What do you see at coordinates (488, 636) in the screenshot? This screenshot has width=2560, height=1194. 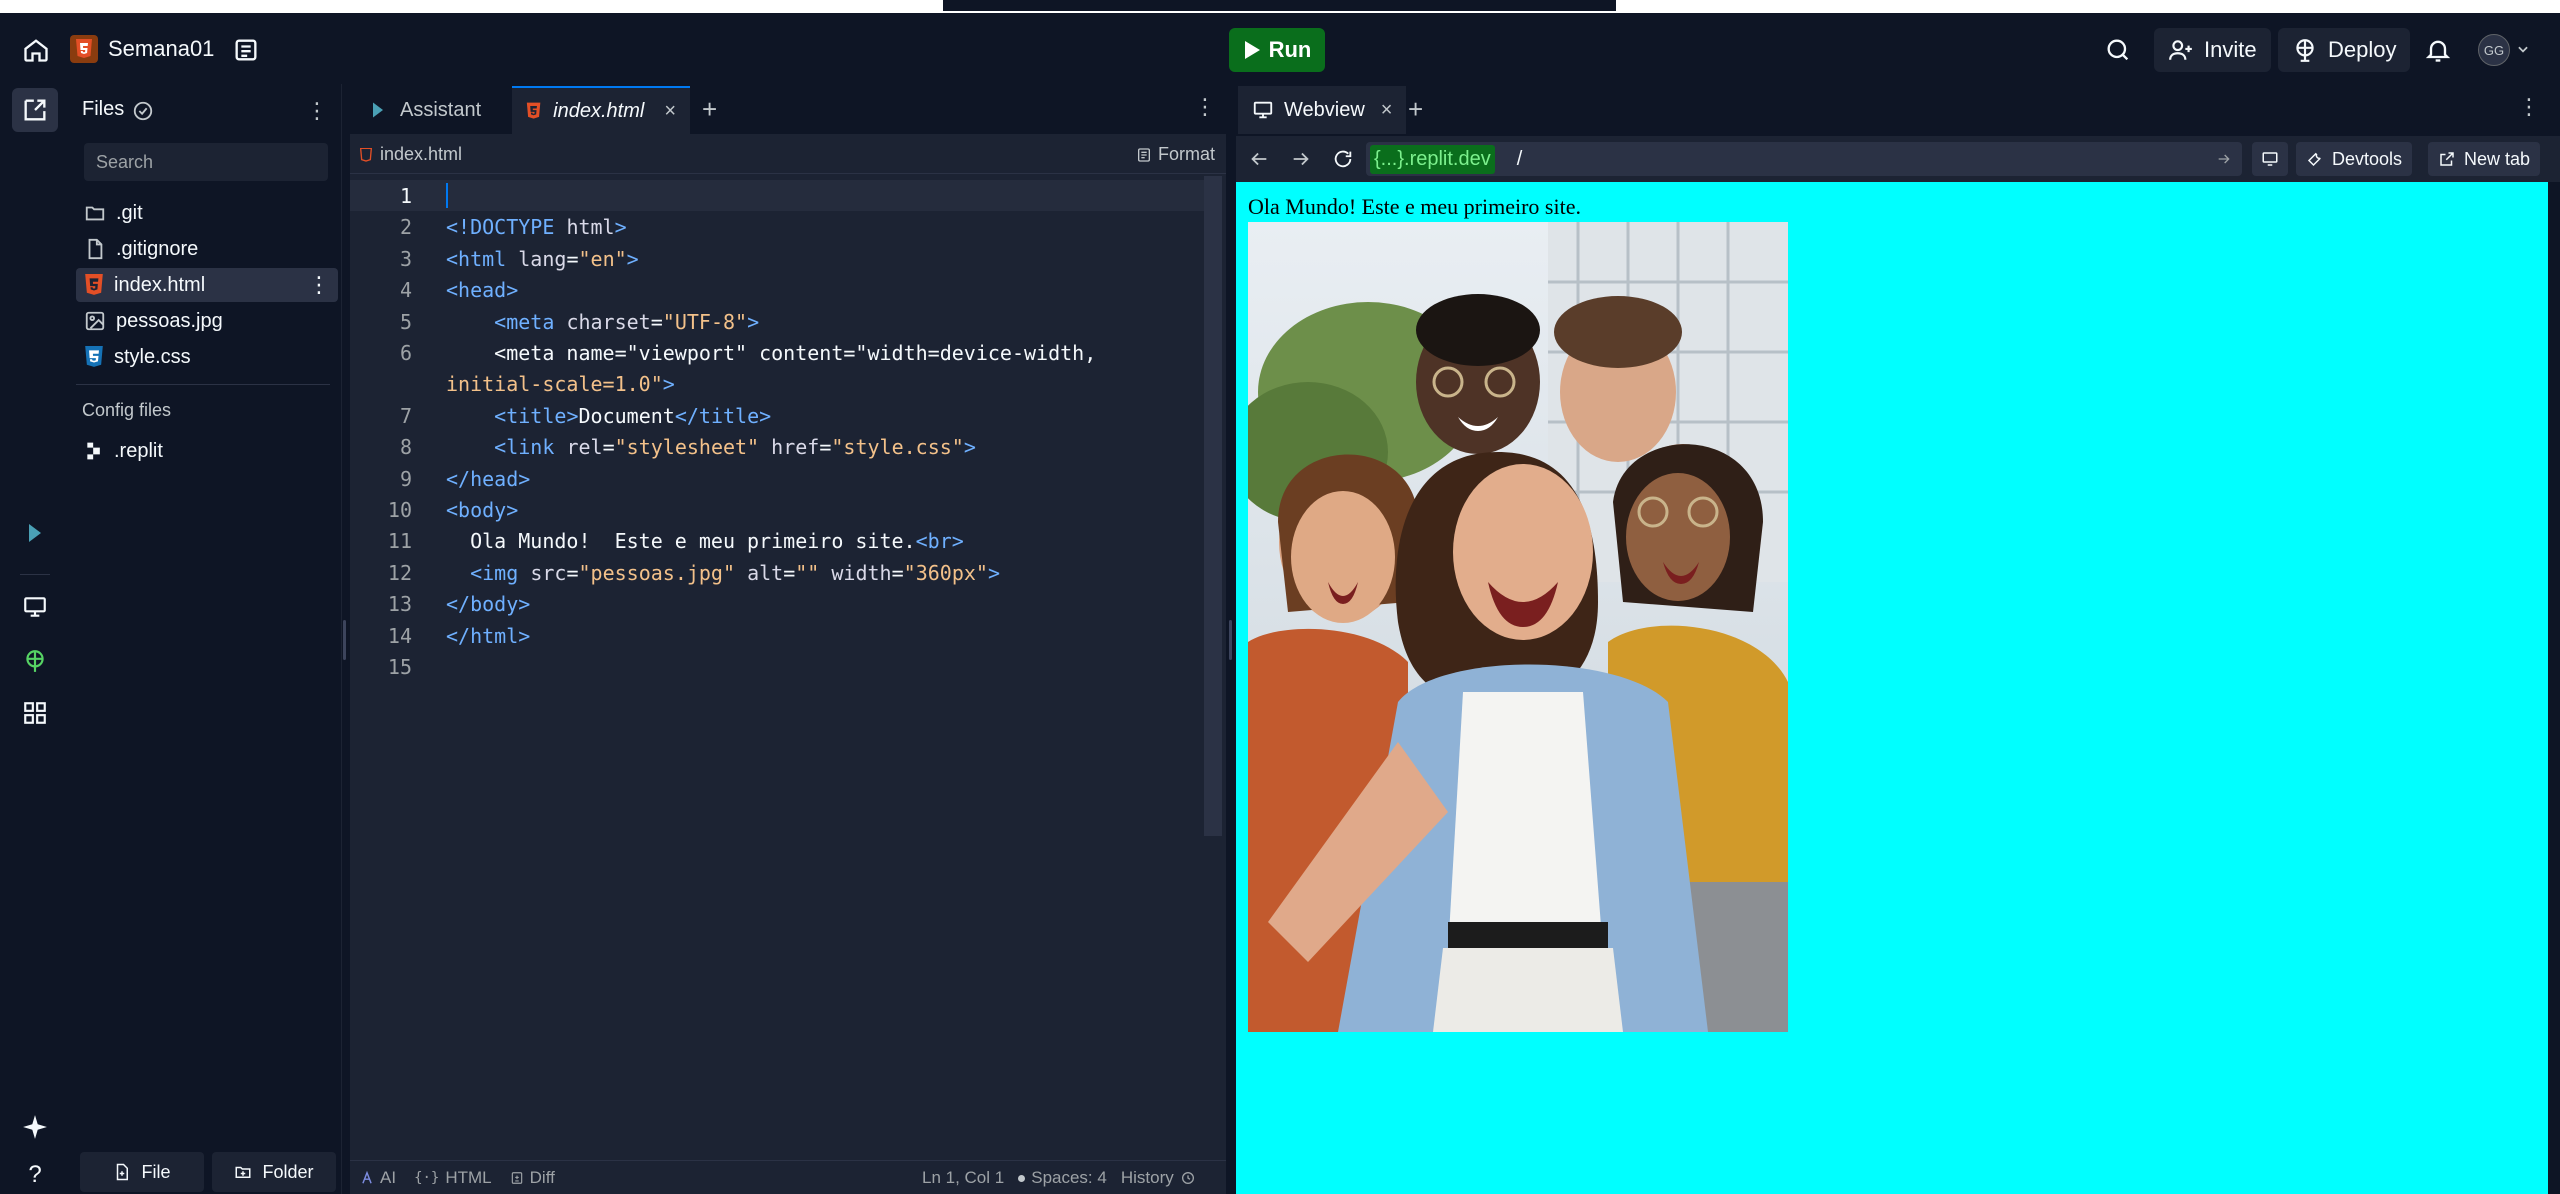 I see `code-line: </html>` at bounding box center [488, 636].